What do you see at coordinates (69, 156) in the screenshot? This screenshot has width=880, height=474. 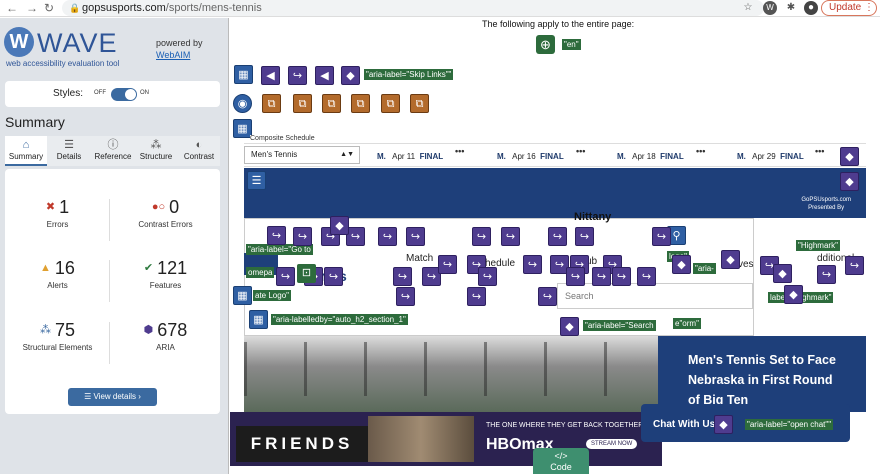 I see `tab-details-label: Details` at bounding box center [69, 156].